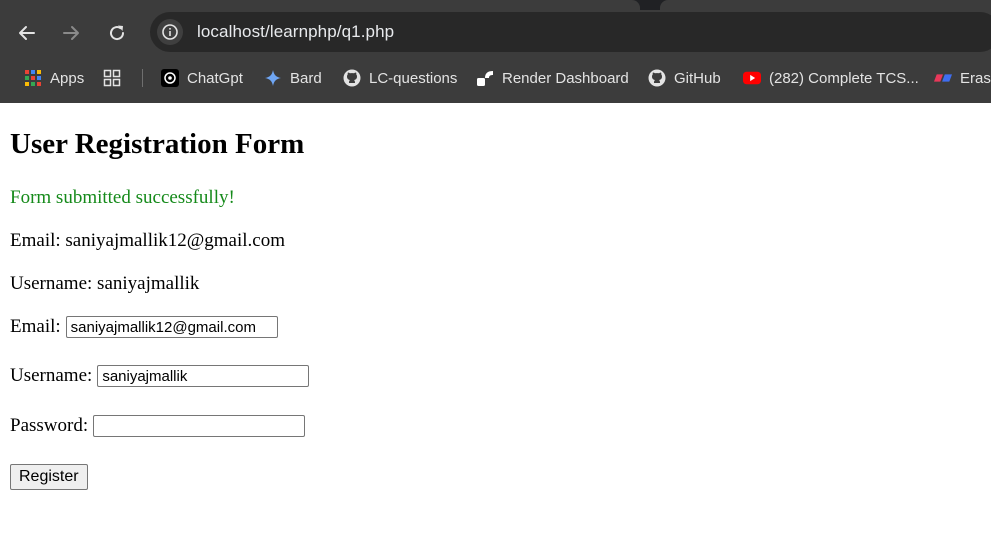  What do you see at coordinates (413, 78) in the screenshot?
I see `bookmark-label: LC-questions` at bounding box center [413, 78].